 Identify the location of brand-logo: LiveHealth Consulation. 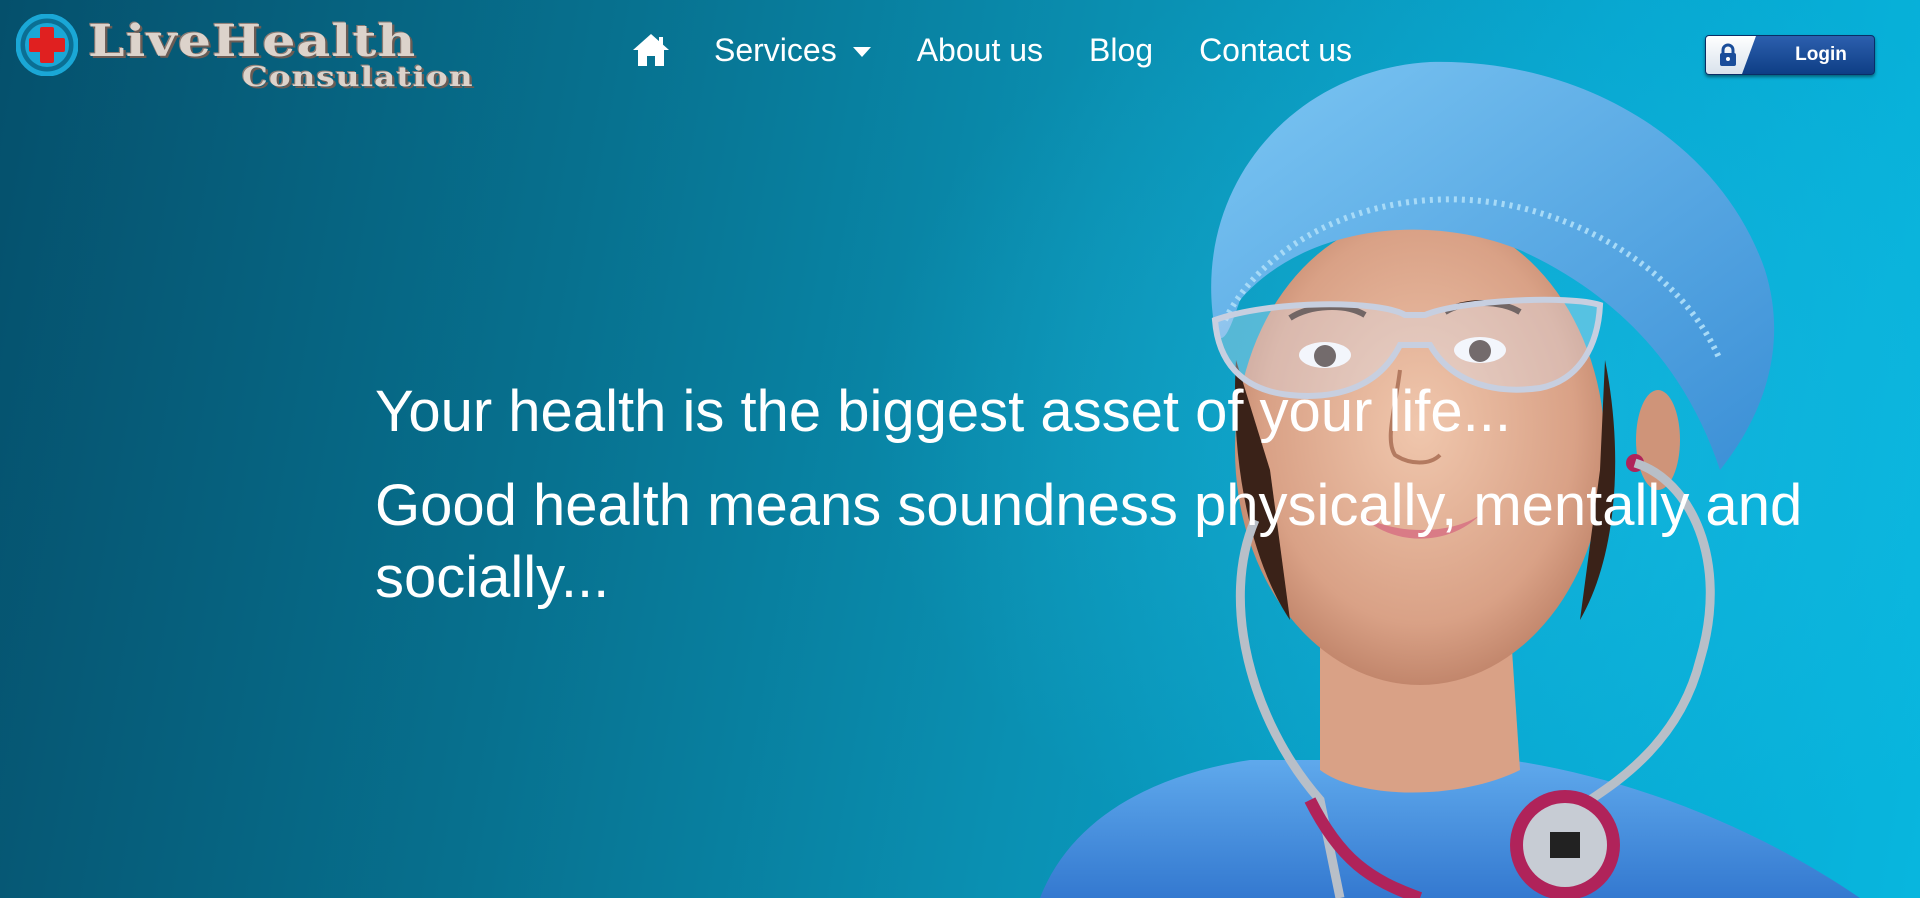
(286, 52).